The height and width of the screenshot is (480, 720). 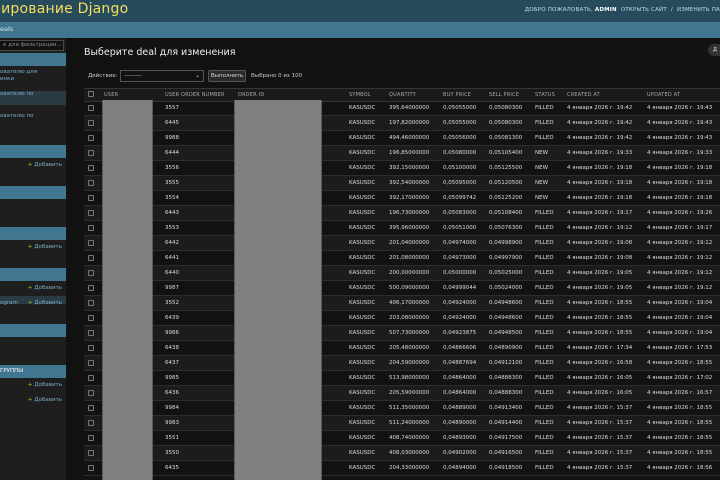 I want to click on cell-user-order-number: 9987, so click(x=172, y=288).